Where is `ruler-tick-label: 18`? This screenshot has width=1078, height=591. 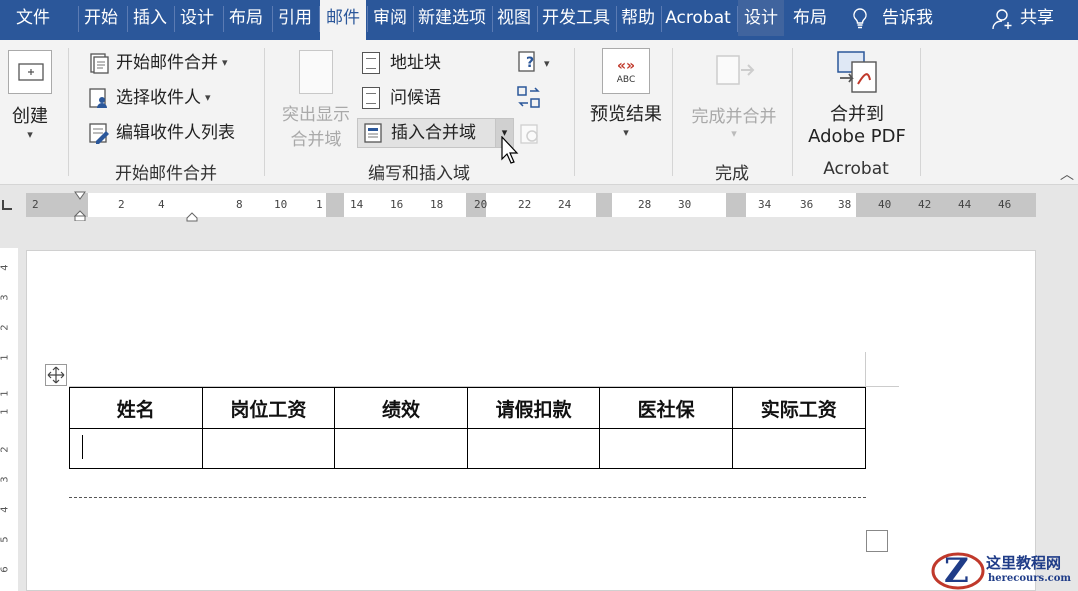 ruler-tick-label: 18 is located at coordinates (437, 204).